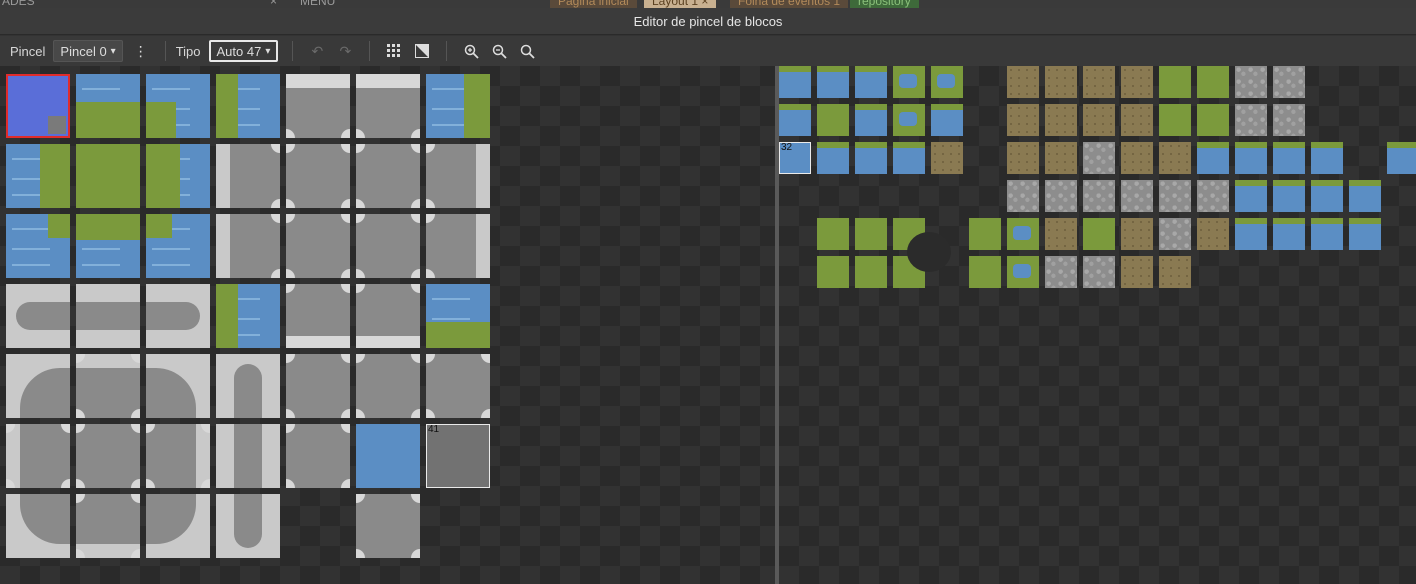 This screenshot has height=584, width=1416. I want to click on brush-select: Pincel 0 ▾, so click(88, 51).